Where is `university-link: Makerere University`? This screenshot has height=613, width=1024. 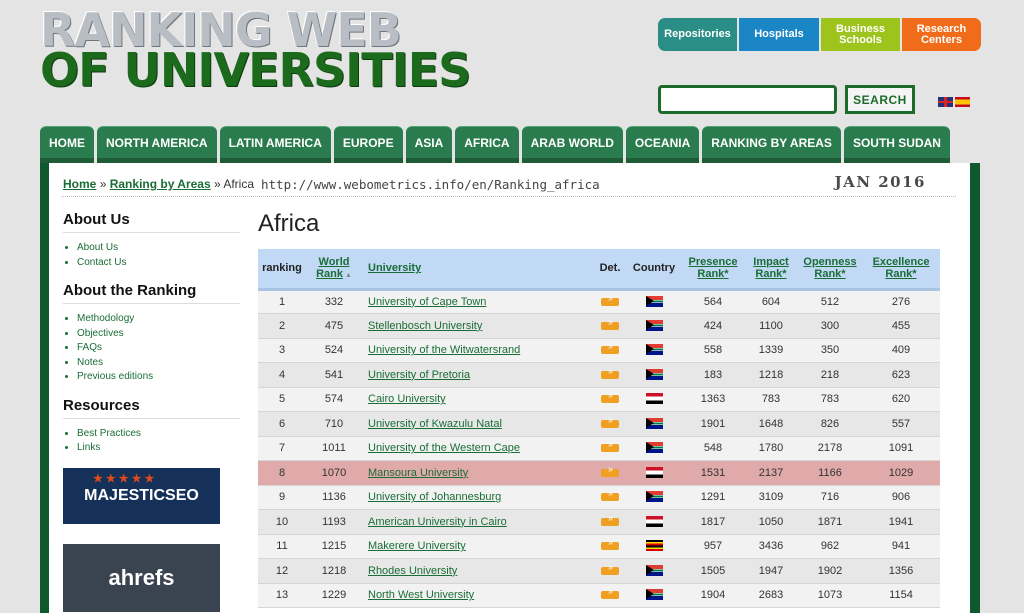
university-link: Makerere University is located at coordinates (417, 546).